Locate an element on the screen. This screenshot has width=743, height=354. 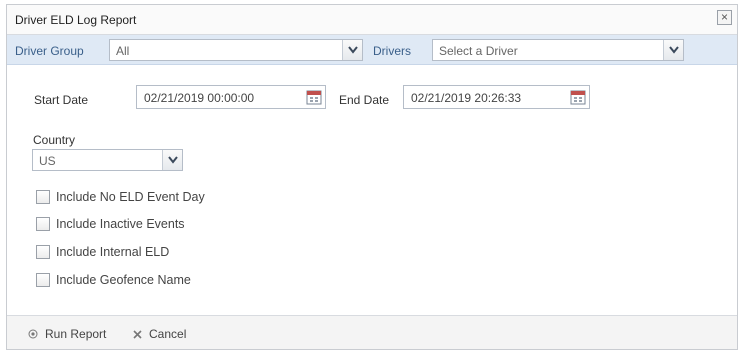
cancel-label: Cancel is located at coordinates (168, 334).